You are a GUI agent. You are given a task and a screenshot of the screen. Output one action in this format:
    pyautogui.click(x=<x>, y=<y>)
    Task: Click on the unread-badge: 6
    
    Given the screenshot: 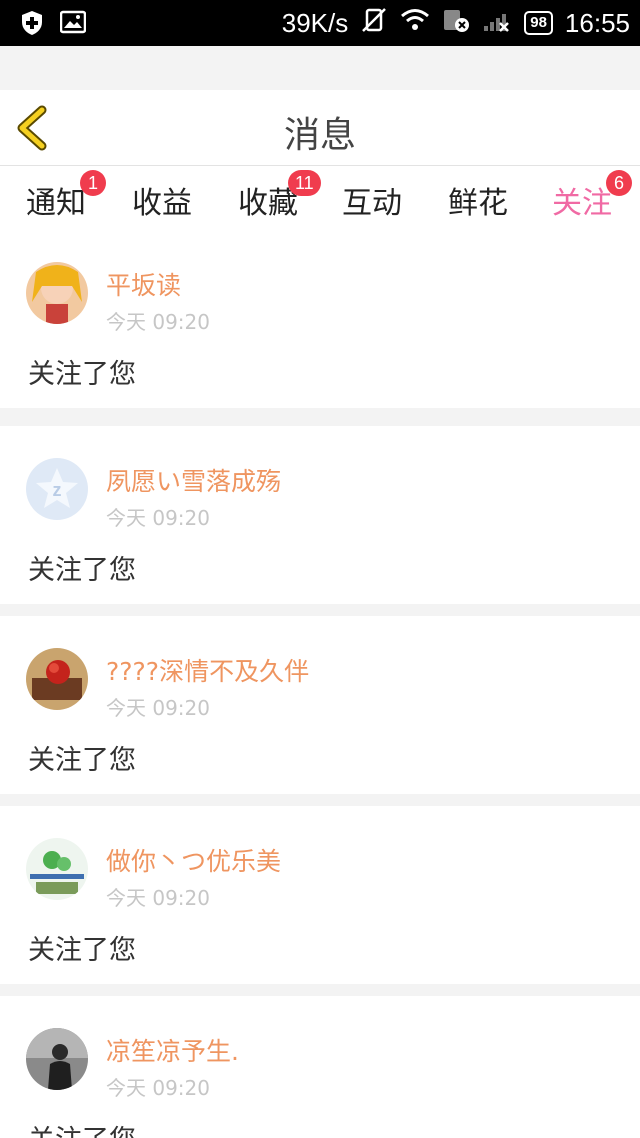 What is the action you would take?
    pyautogui.click(x=619, y=183)
    